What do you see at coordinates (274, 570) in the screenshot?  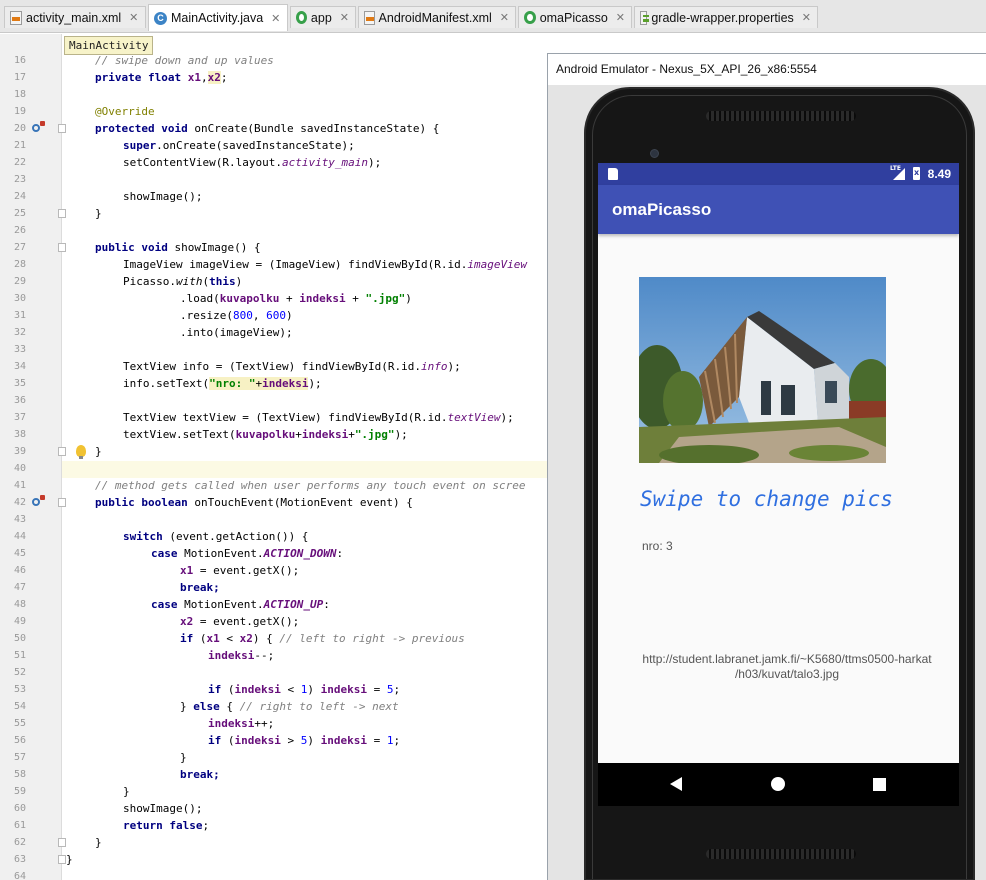 I see `code-line: 46 x1 = event.getX();` at bounding box center [274, 570].